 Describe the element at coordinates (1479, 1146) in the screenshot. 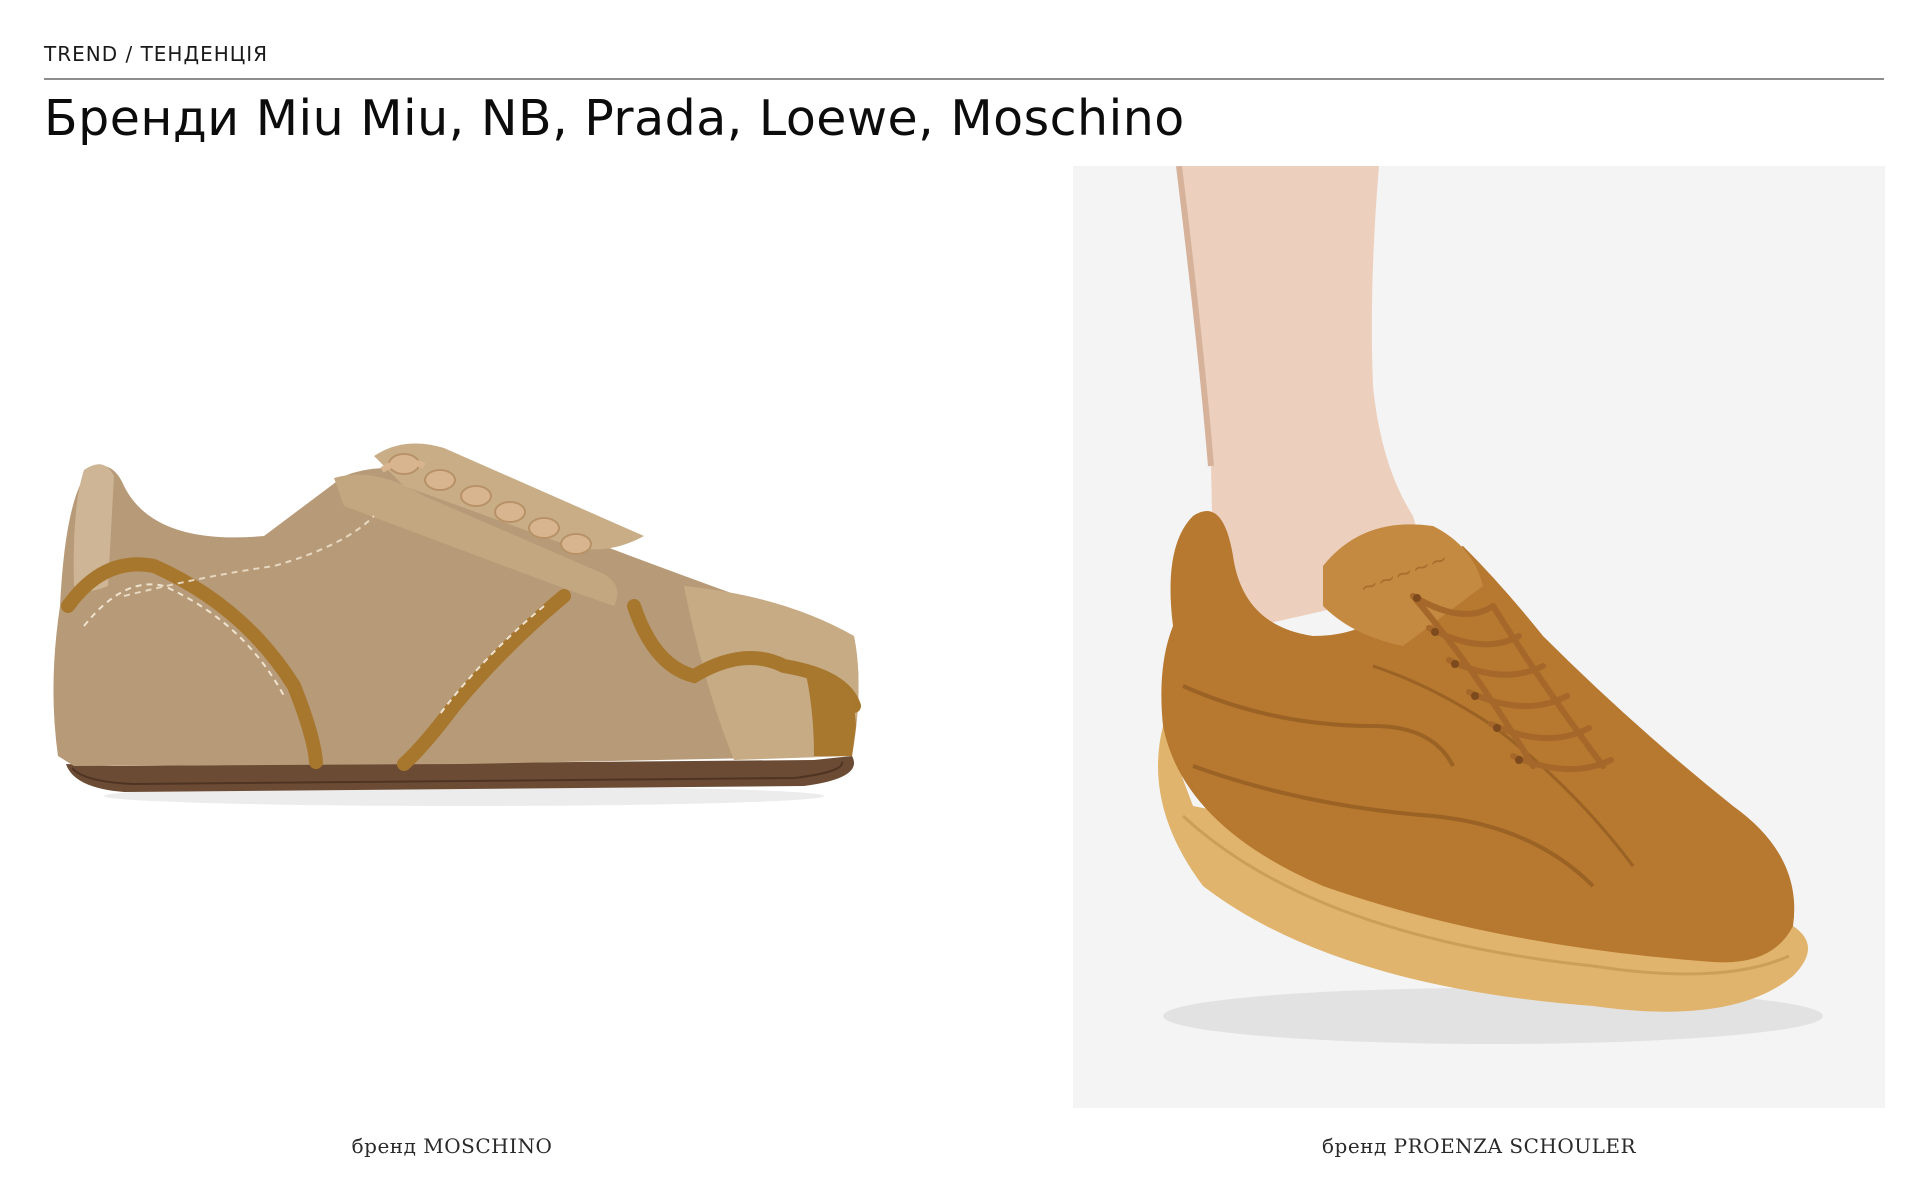

I see `caption-proenza-schouler: бренд PROENZA SCHOULER` at that location.